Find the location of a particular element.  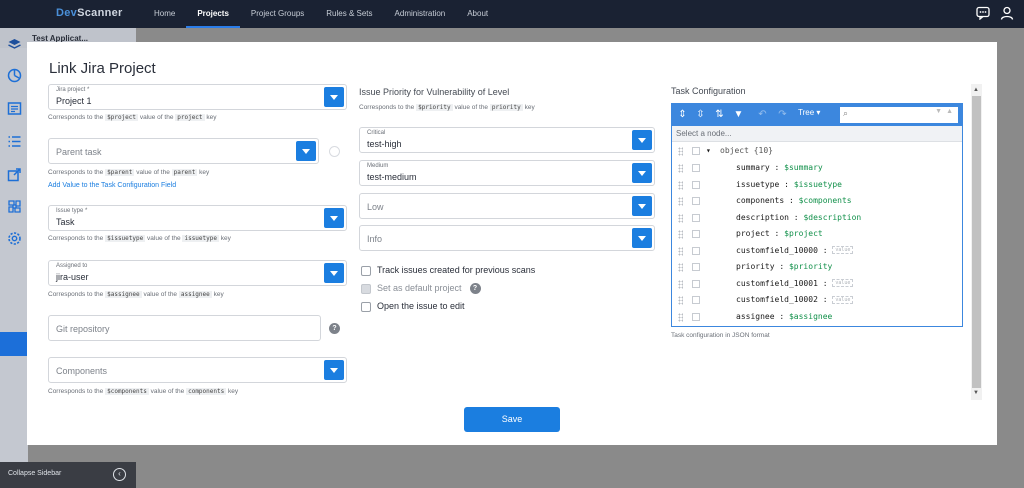

track-issues-checkbox: Track issues created for previous scans is located at coordinates (448, 270).